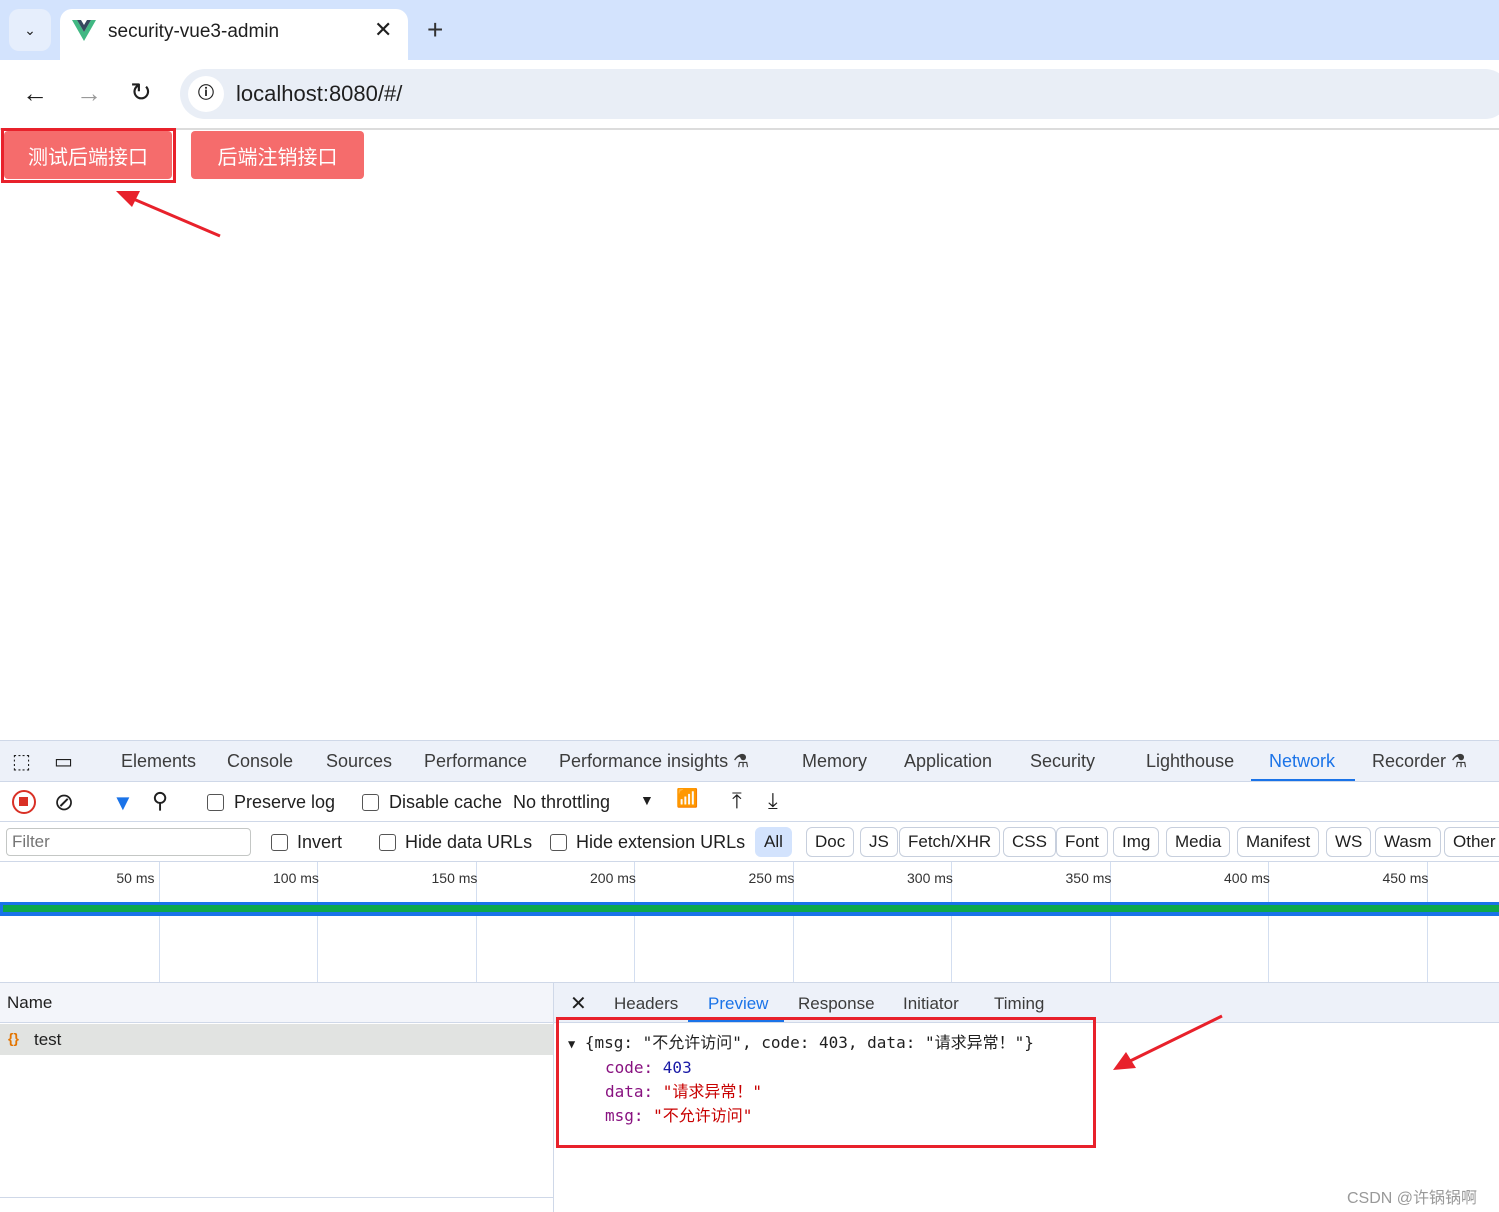  What do you see at coordinates (1278, 842) in the screenshot?
I see `type-filter-manifest: Manifest` at bounding box center [1278, 842].